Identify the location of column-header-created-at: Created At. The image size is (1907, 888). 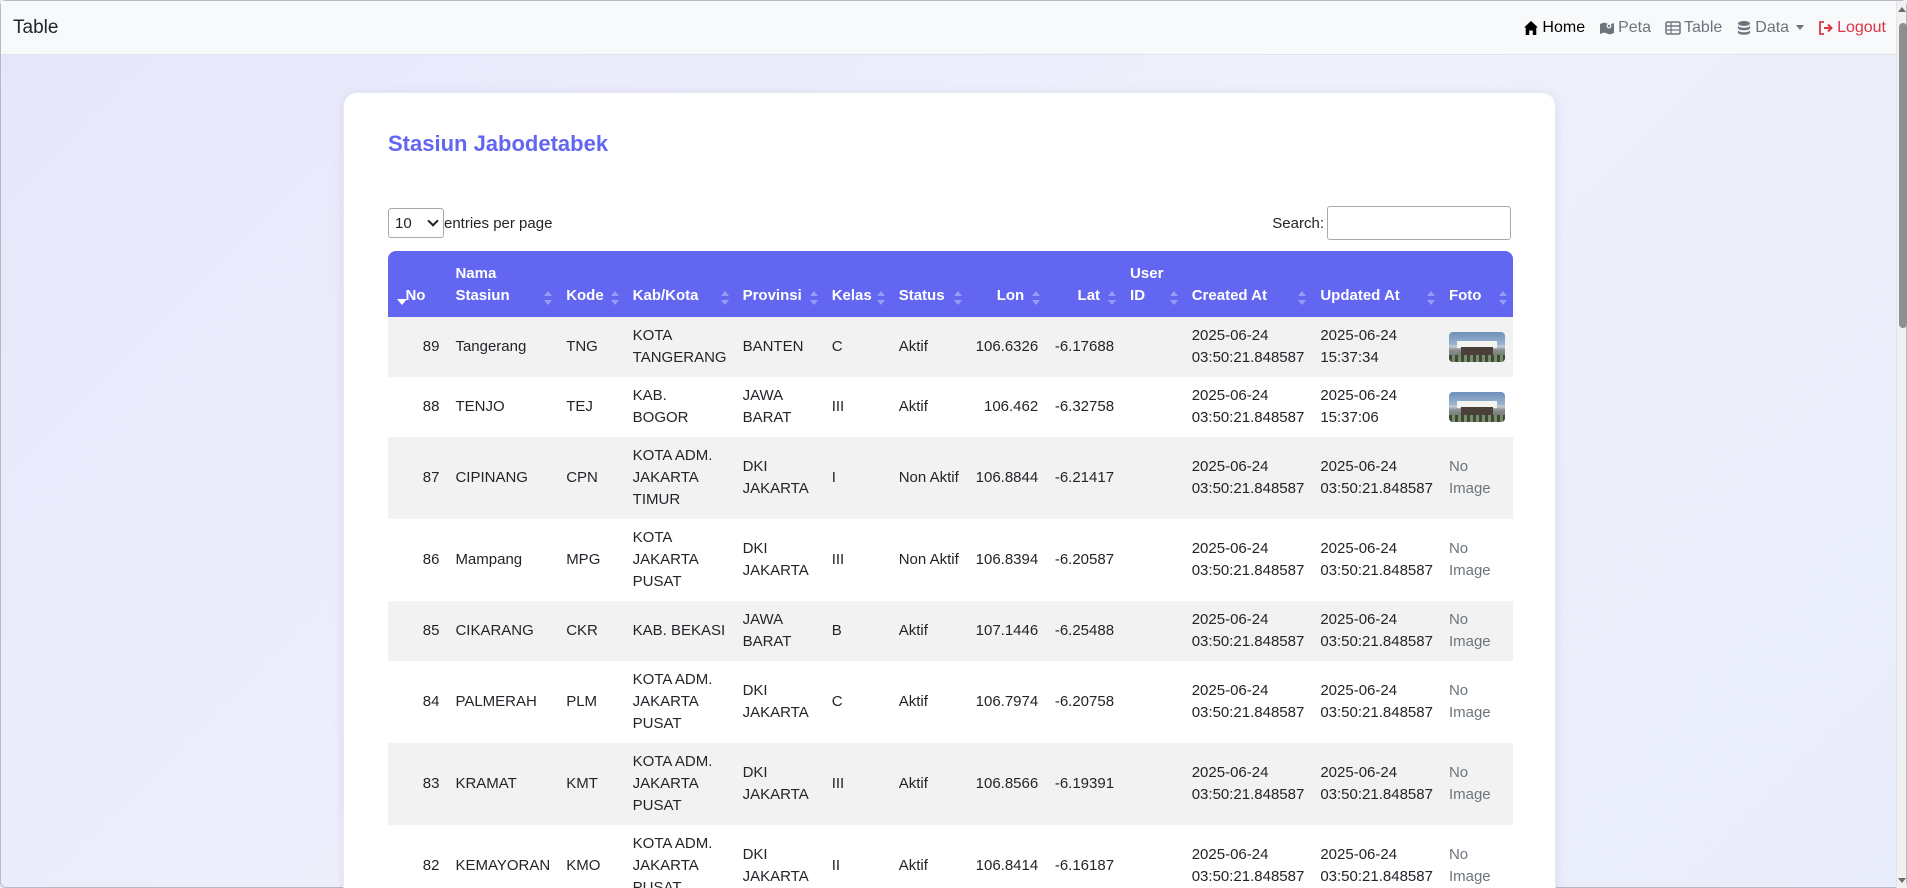
(1248, 284).